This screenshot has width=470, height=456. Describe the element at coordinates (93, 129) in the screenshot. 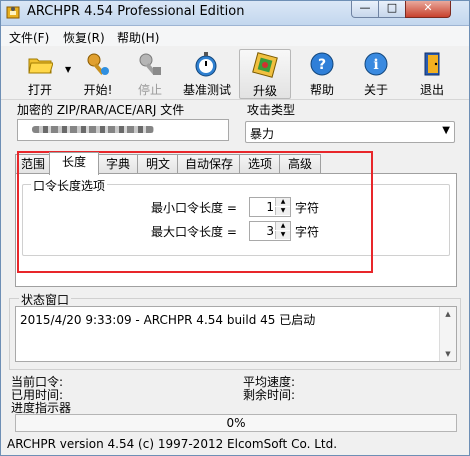

I see `blurred-file-path` at that location.